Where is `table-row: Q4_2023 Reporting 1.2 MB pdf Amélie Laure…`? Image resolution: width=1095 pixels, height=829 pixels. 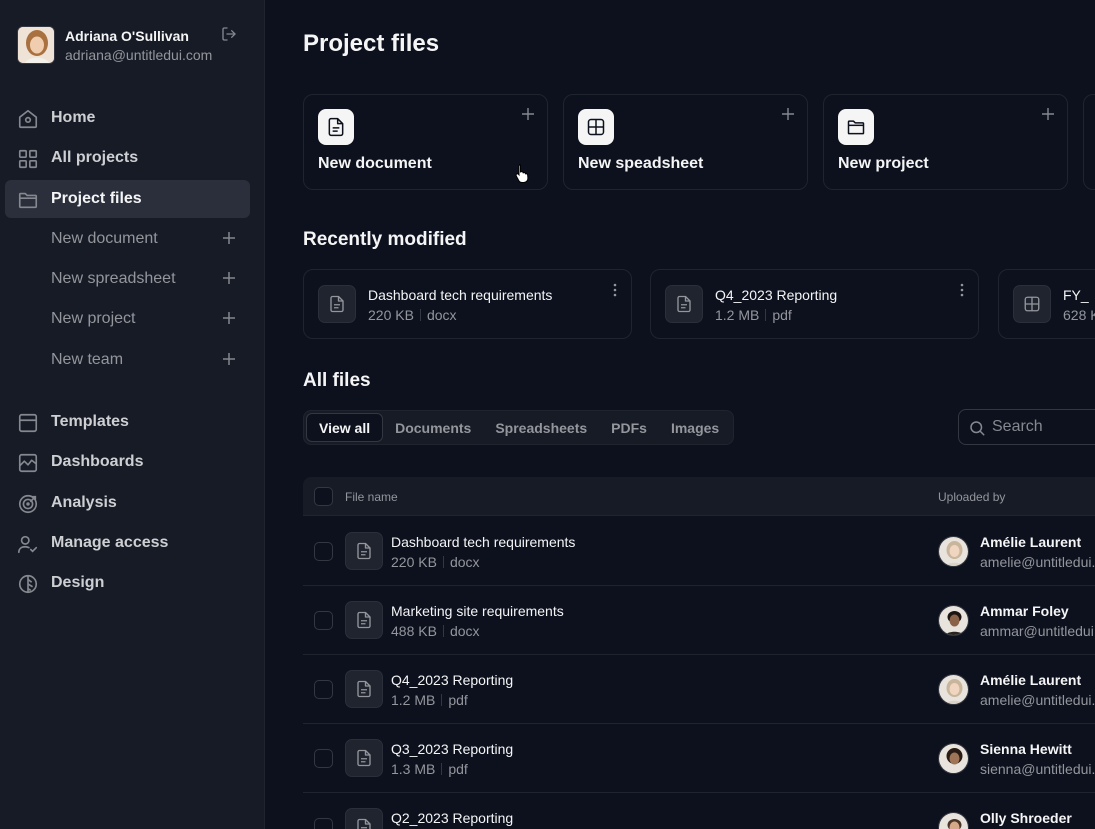
table-row: Q4_2023 Reporting 1.2 MB pdf Amélie Laure… is located at coordinates (699, 689).